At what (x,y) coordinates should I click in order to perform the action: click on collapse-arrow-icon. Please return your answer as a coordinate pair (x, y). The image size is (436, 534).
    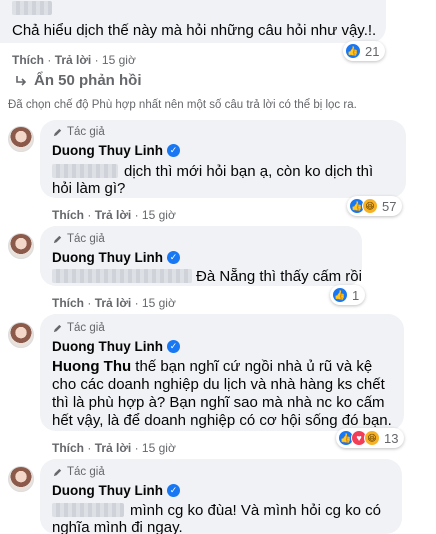
    Looking at the image, I should click on (21, 80).